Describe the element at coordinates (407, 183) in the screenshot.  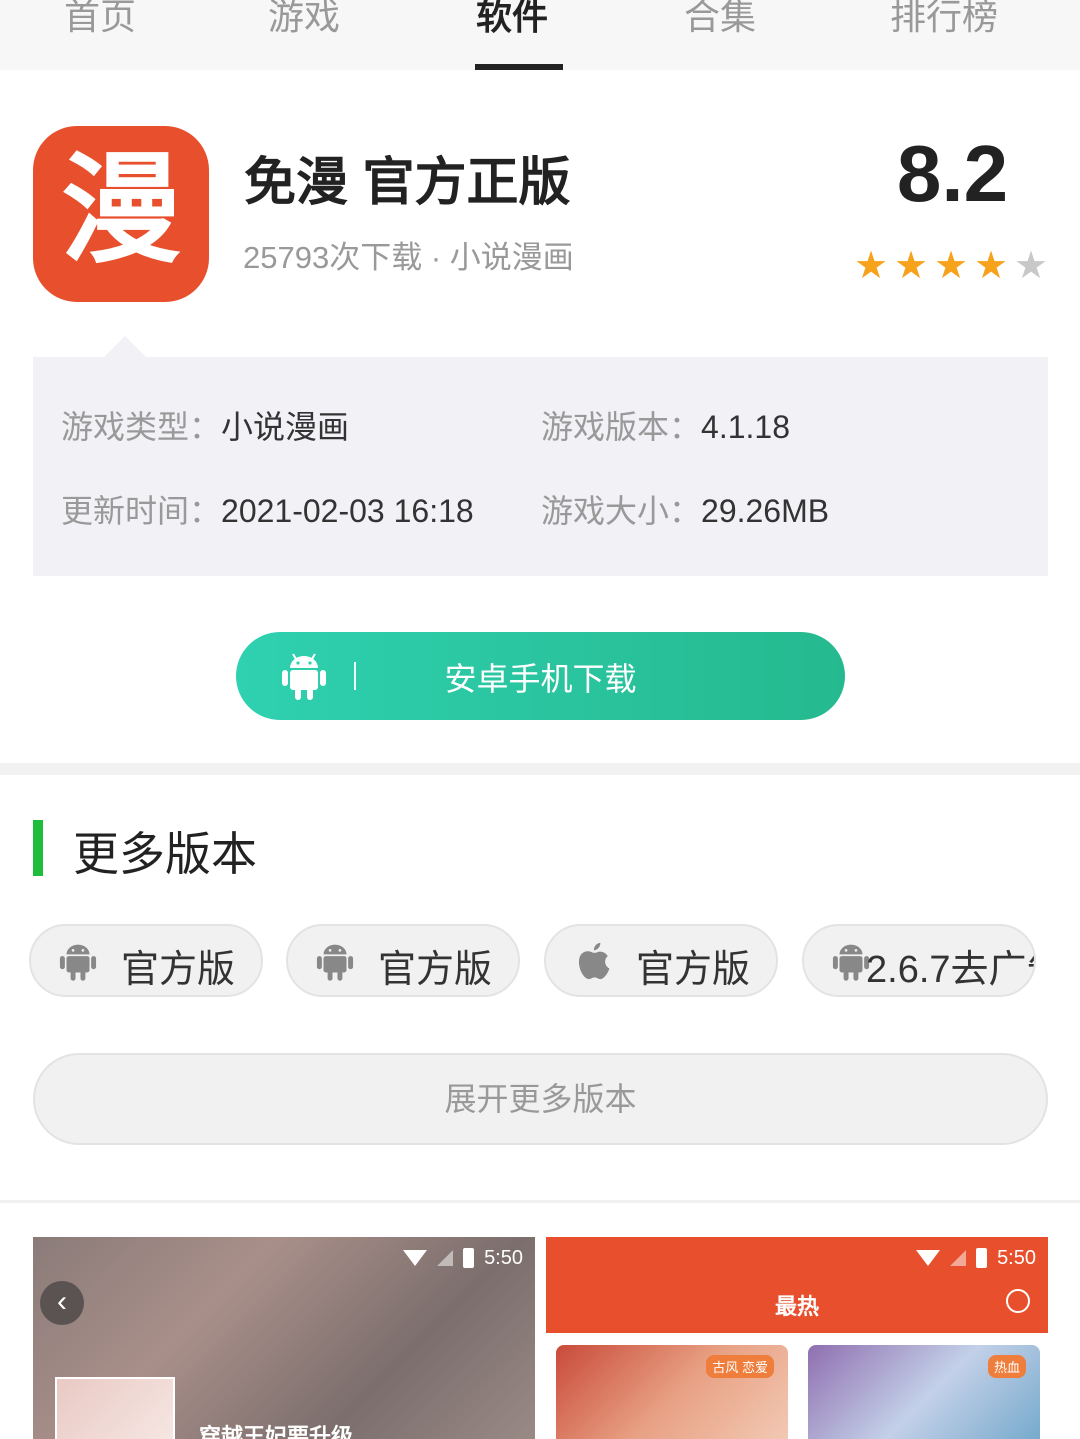
I see `app-name: 免漫 官方正版` at that location.